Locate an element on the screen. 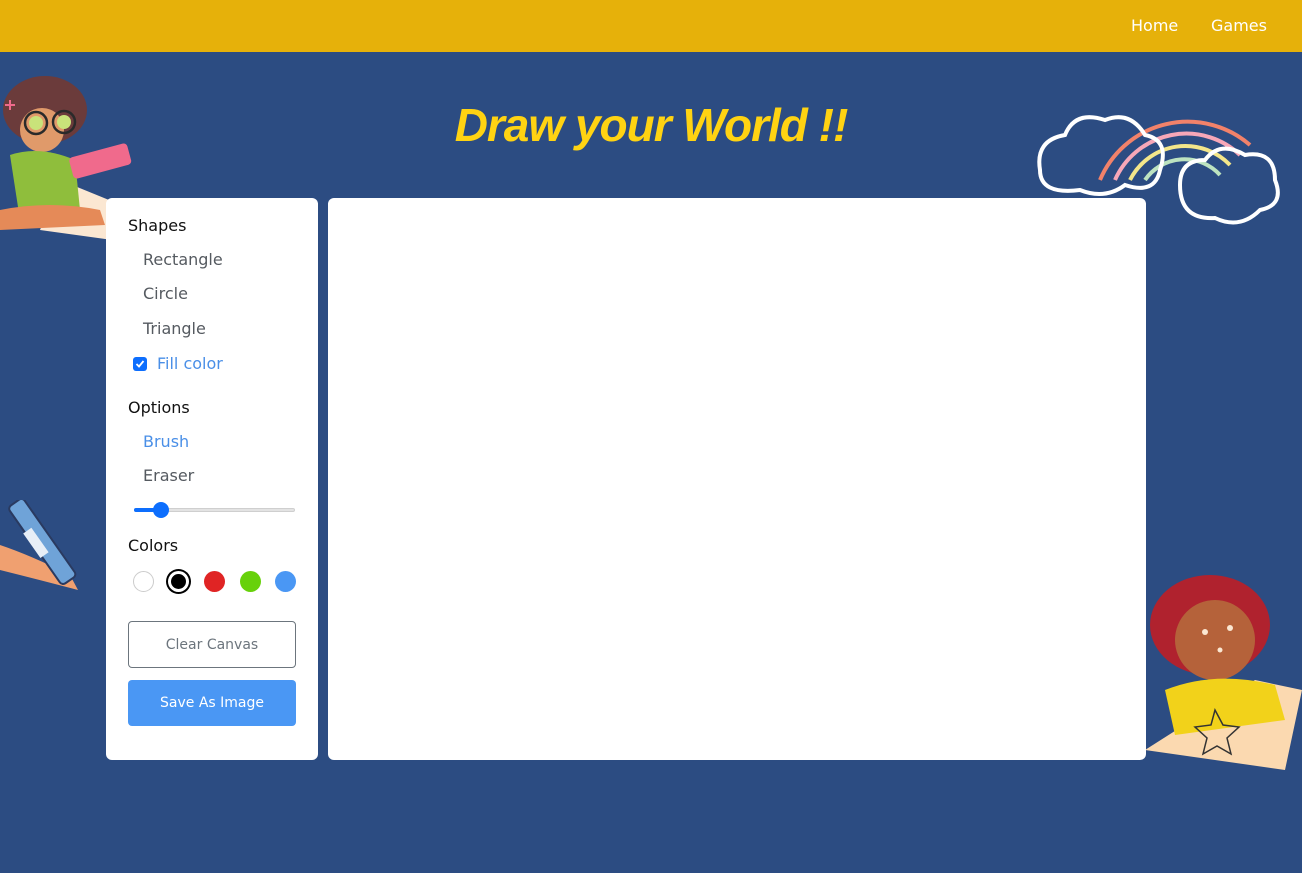 This screenshot has width=1302, height=873. options-heading: Options is located at coordinates (159, 407).